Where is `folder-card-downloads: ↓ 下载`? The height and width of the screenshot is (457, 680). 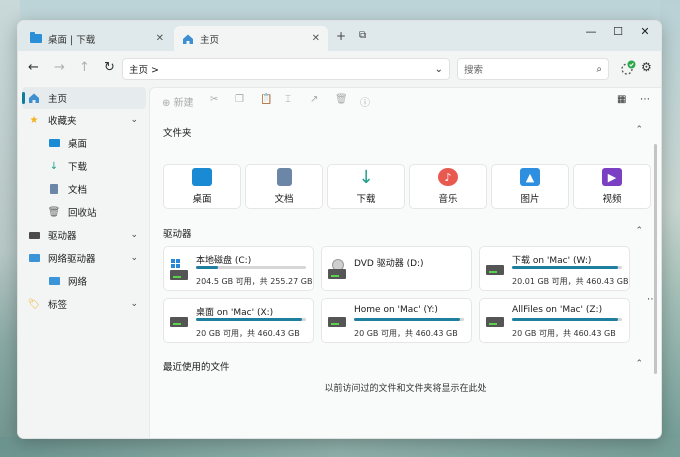
folder-card-downloads: ↓ 下载 is located at coordinates (366, 186).